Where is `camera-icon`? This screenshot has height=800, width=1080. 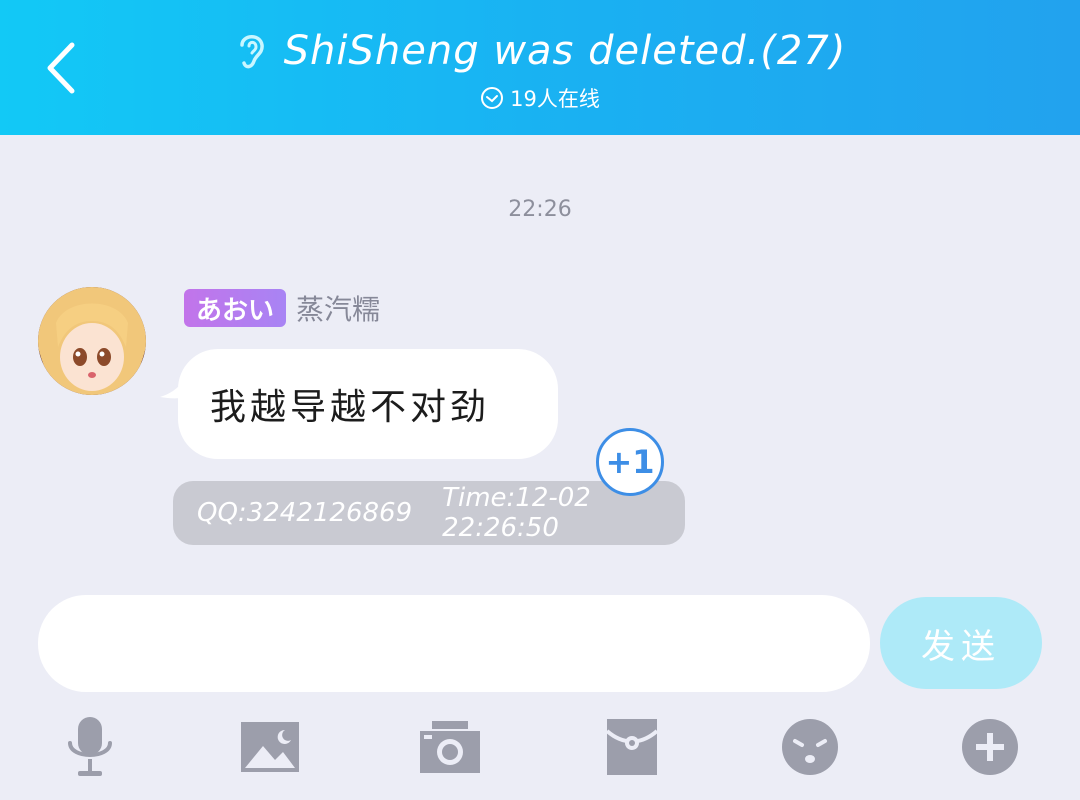
camera-icon is located at coordinates (450, 747).